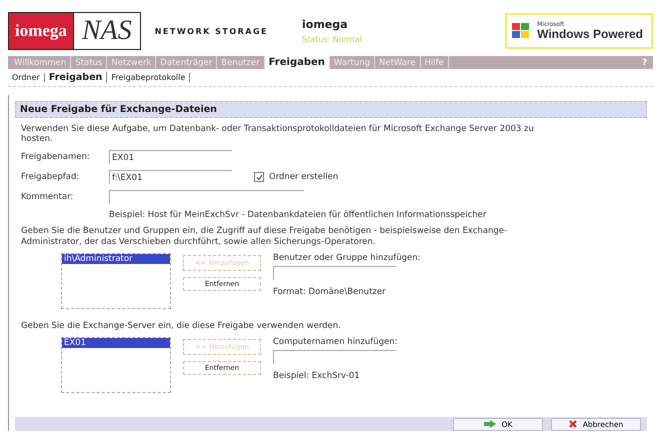 The width and height of the screenshot is (661, 434). What do you see at coordinates (330, 291) in the screenshot?
I see `hint-text: Format: Domäne\Benutzer` at bounding box center [330, 291].